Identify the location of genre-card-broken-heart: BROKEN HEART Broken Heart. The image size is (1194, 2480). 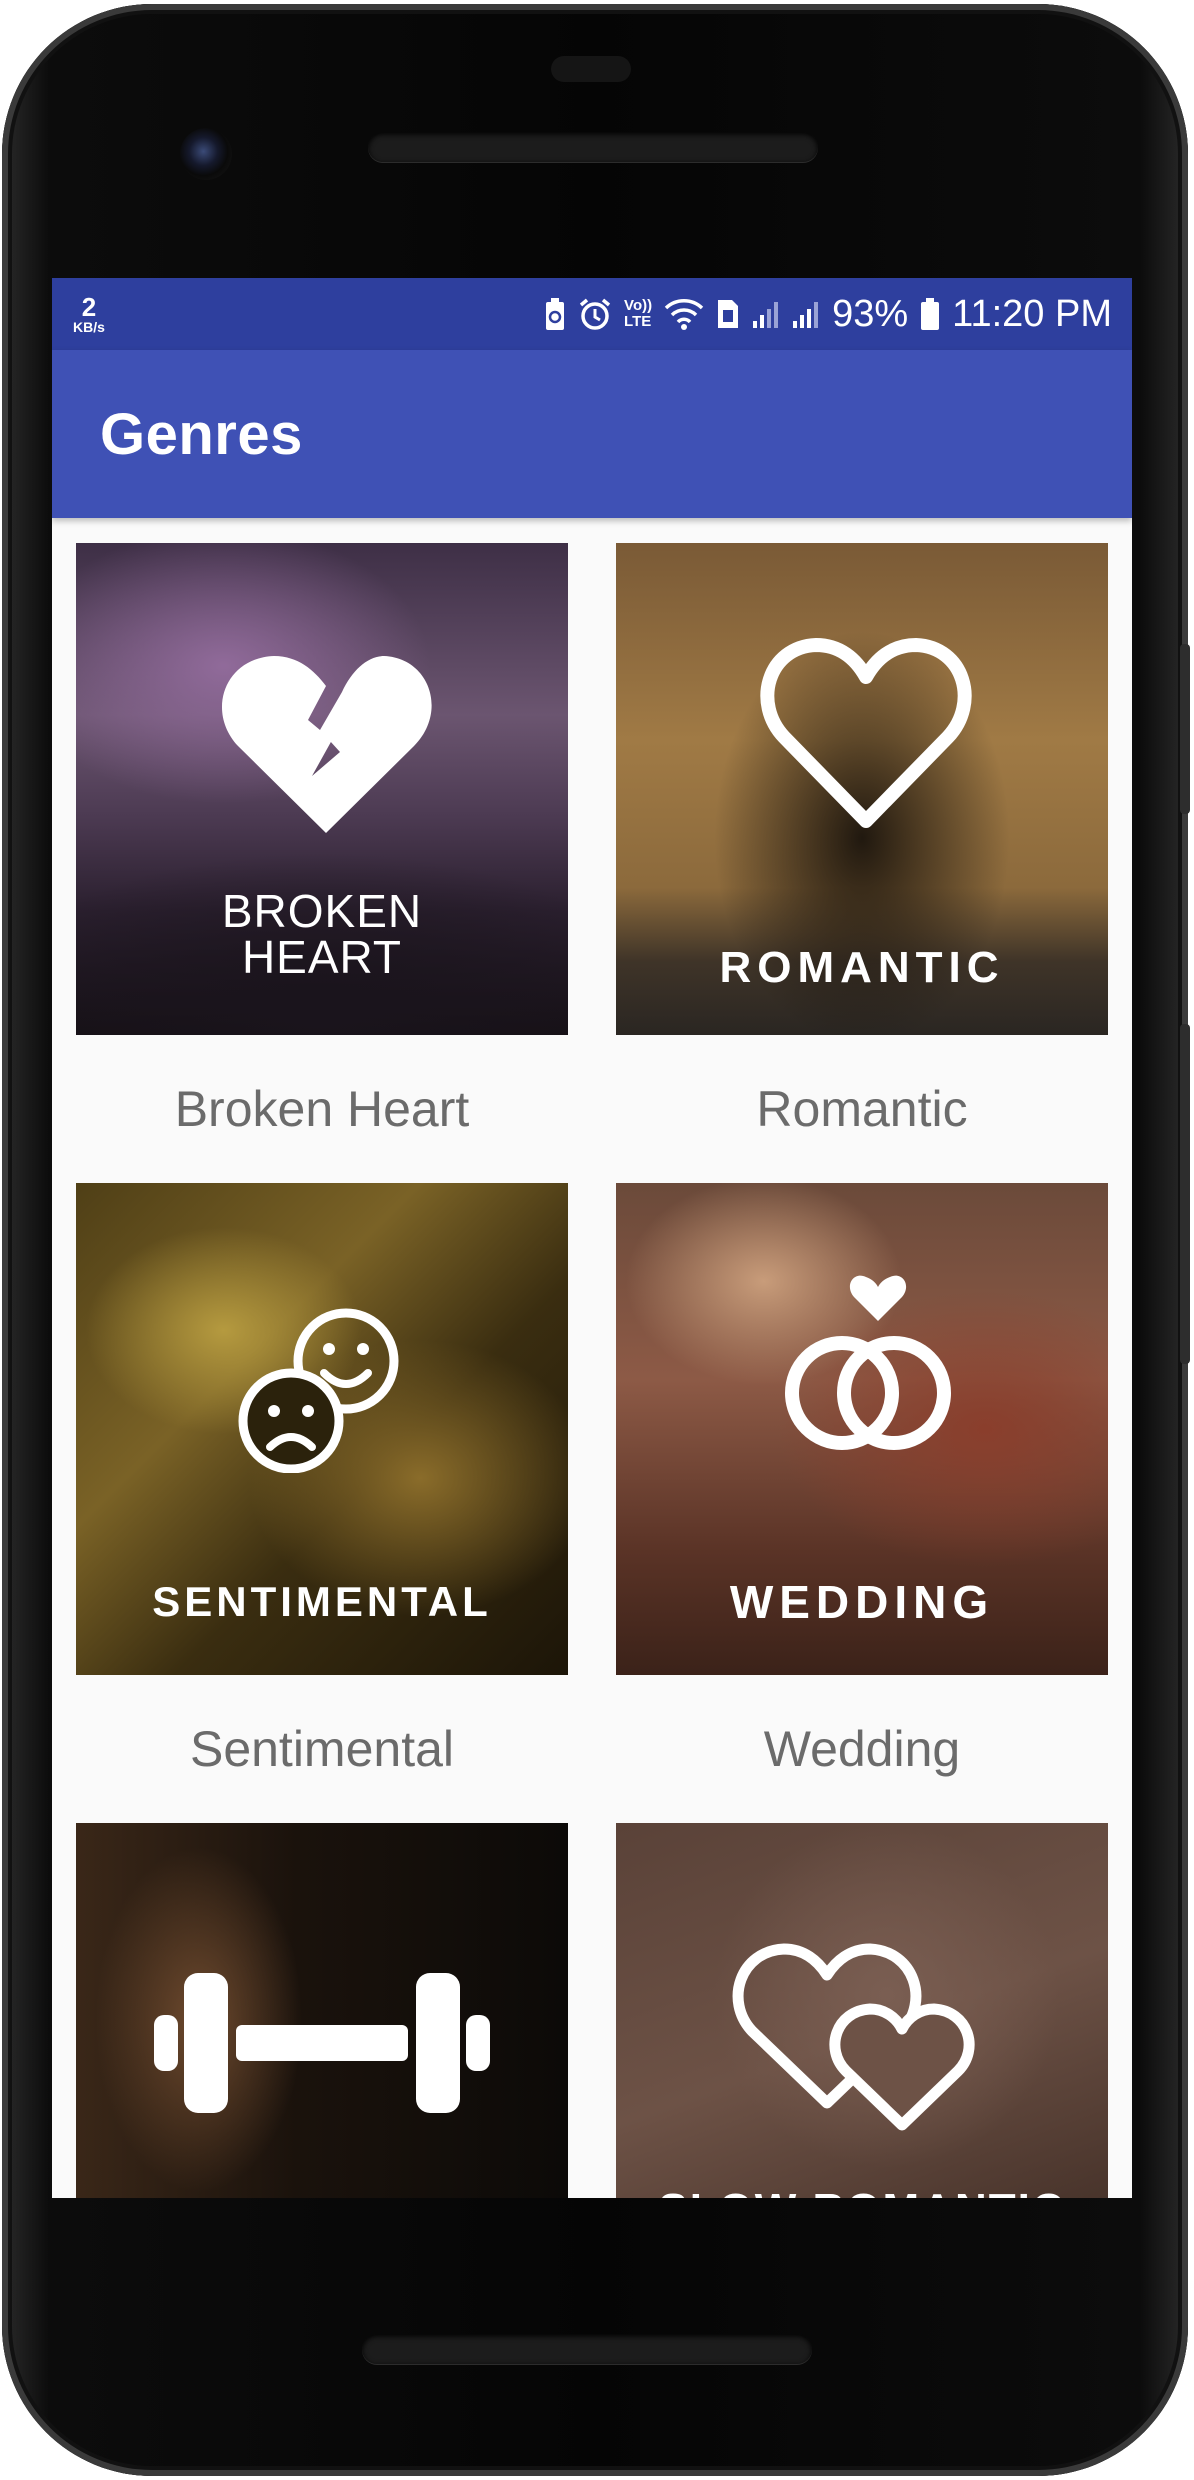
(322, 863).